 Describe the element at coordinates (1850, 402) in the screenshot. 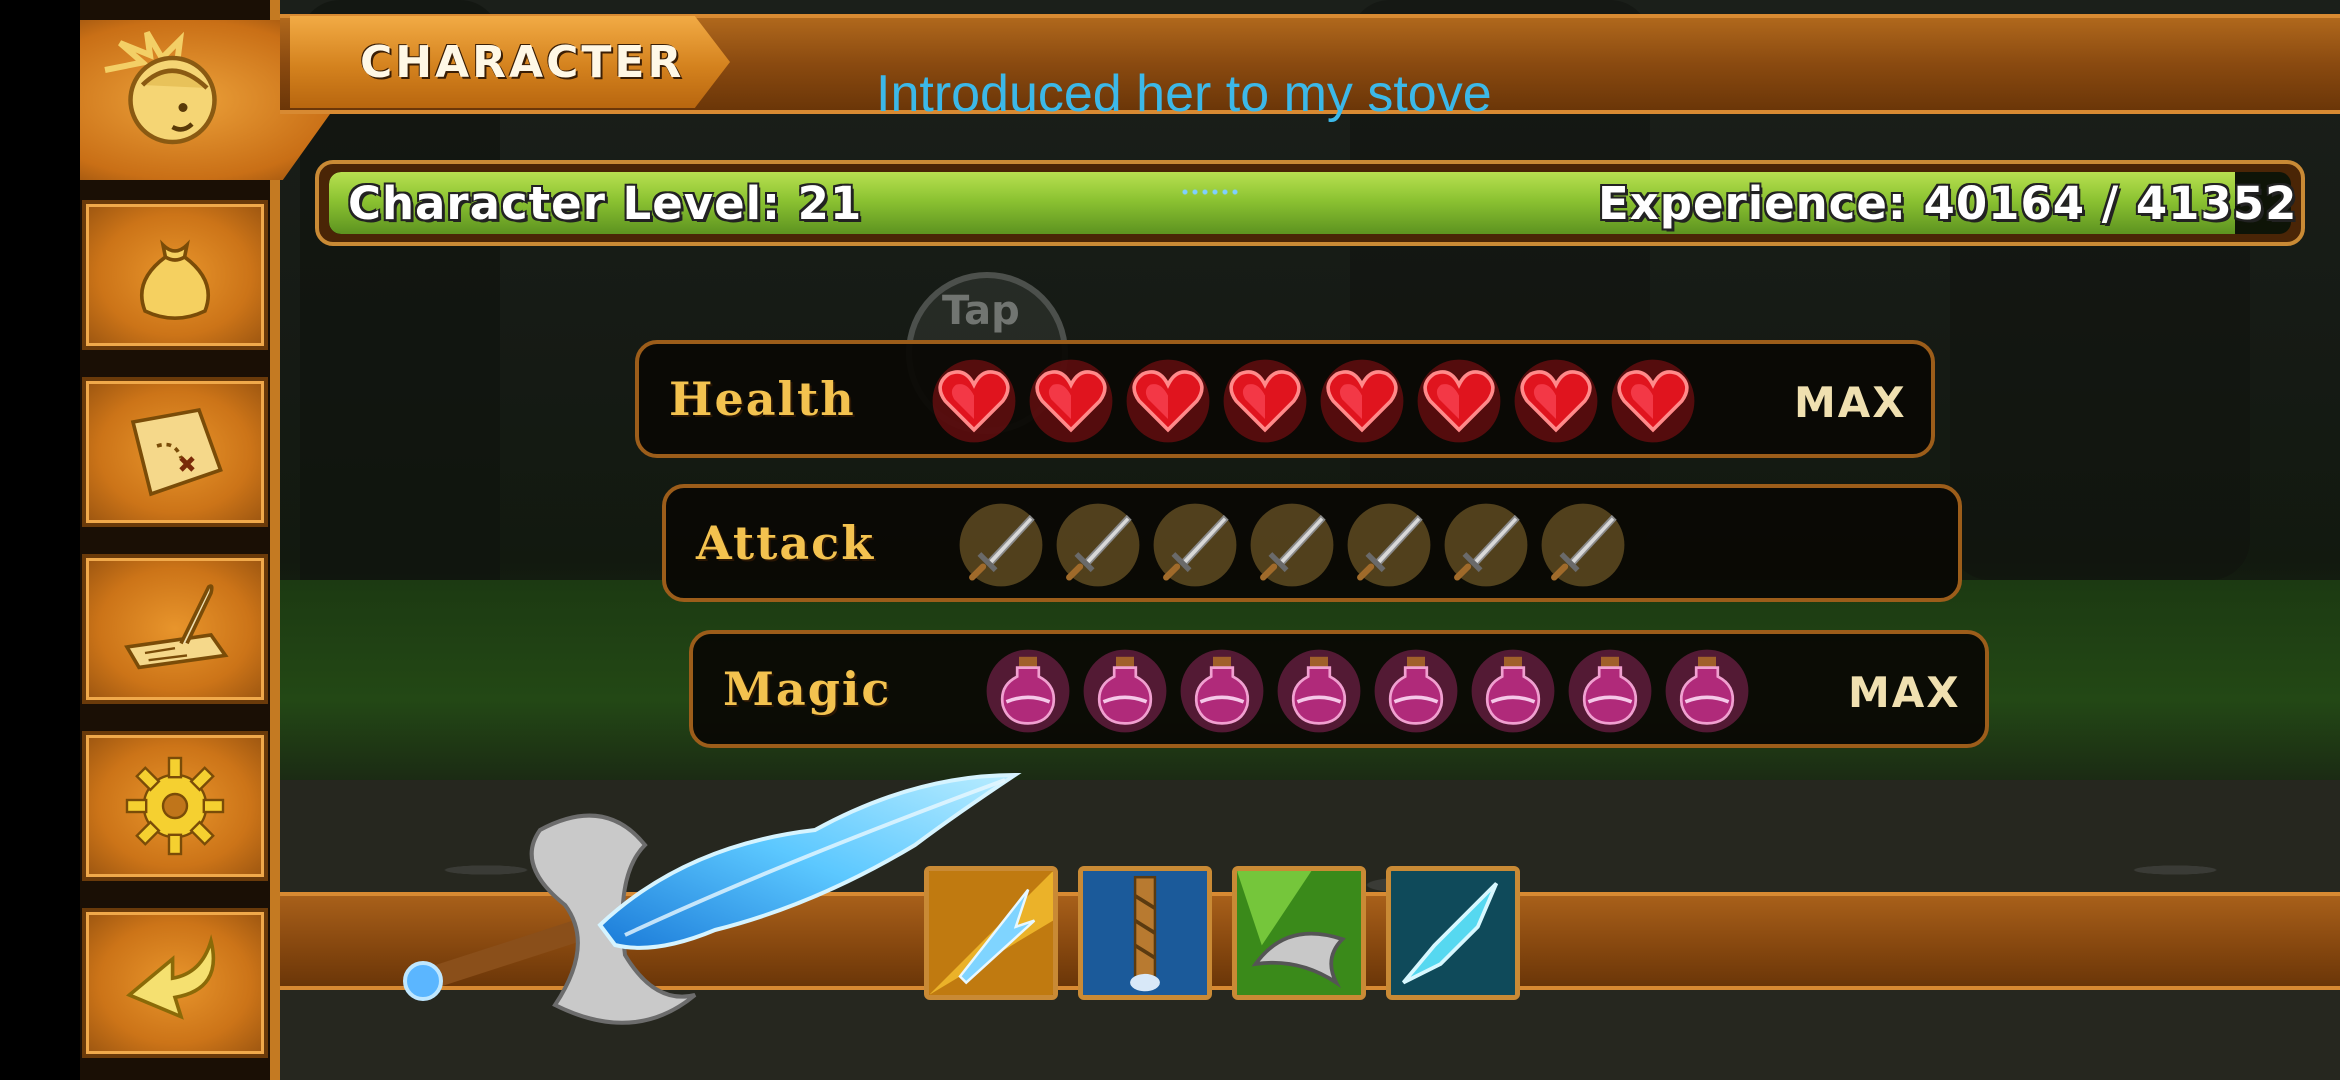

I see `stat-max-health: MAX` at that location.